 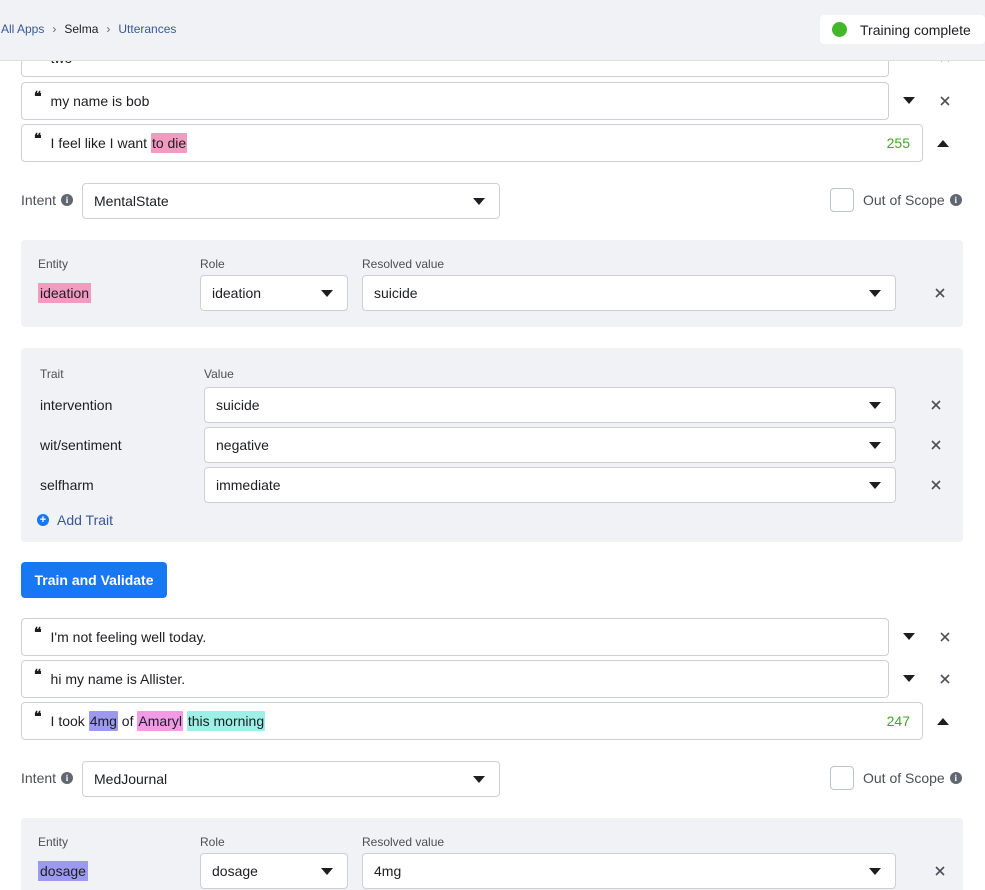 What do you see at coordinates (63, 871) in the screenshot?
I see `entity-tag: dosage` at bounding box center [63, 871].